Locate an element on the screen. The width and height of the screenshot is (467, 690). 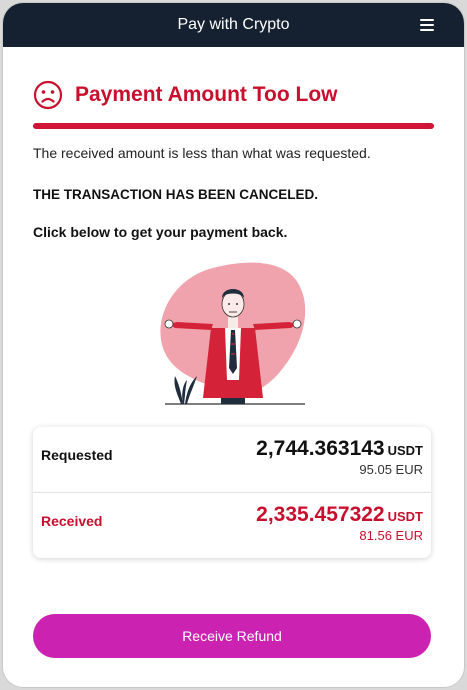
requested-currency: USDT is located at coordinates (405, 450).